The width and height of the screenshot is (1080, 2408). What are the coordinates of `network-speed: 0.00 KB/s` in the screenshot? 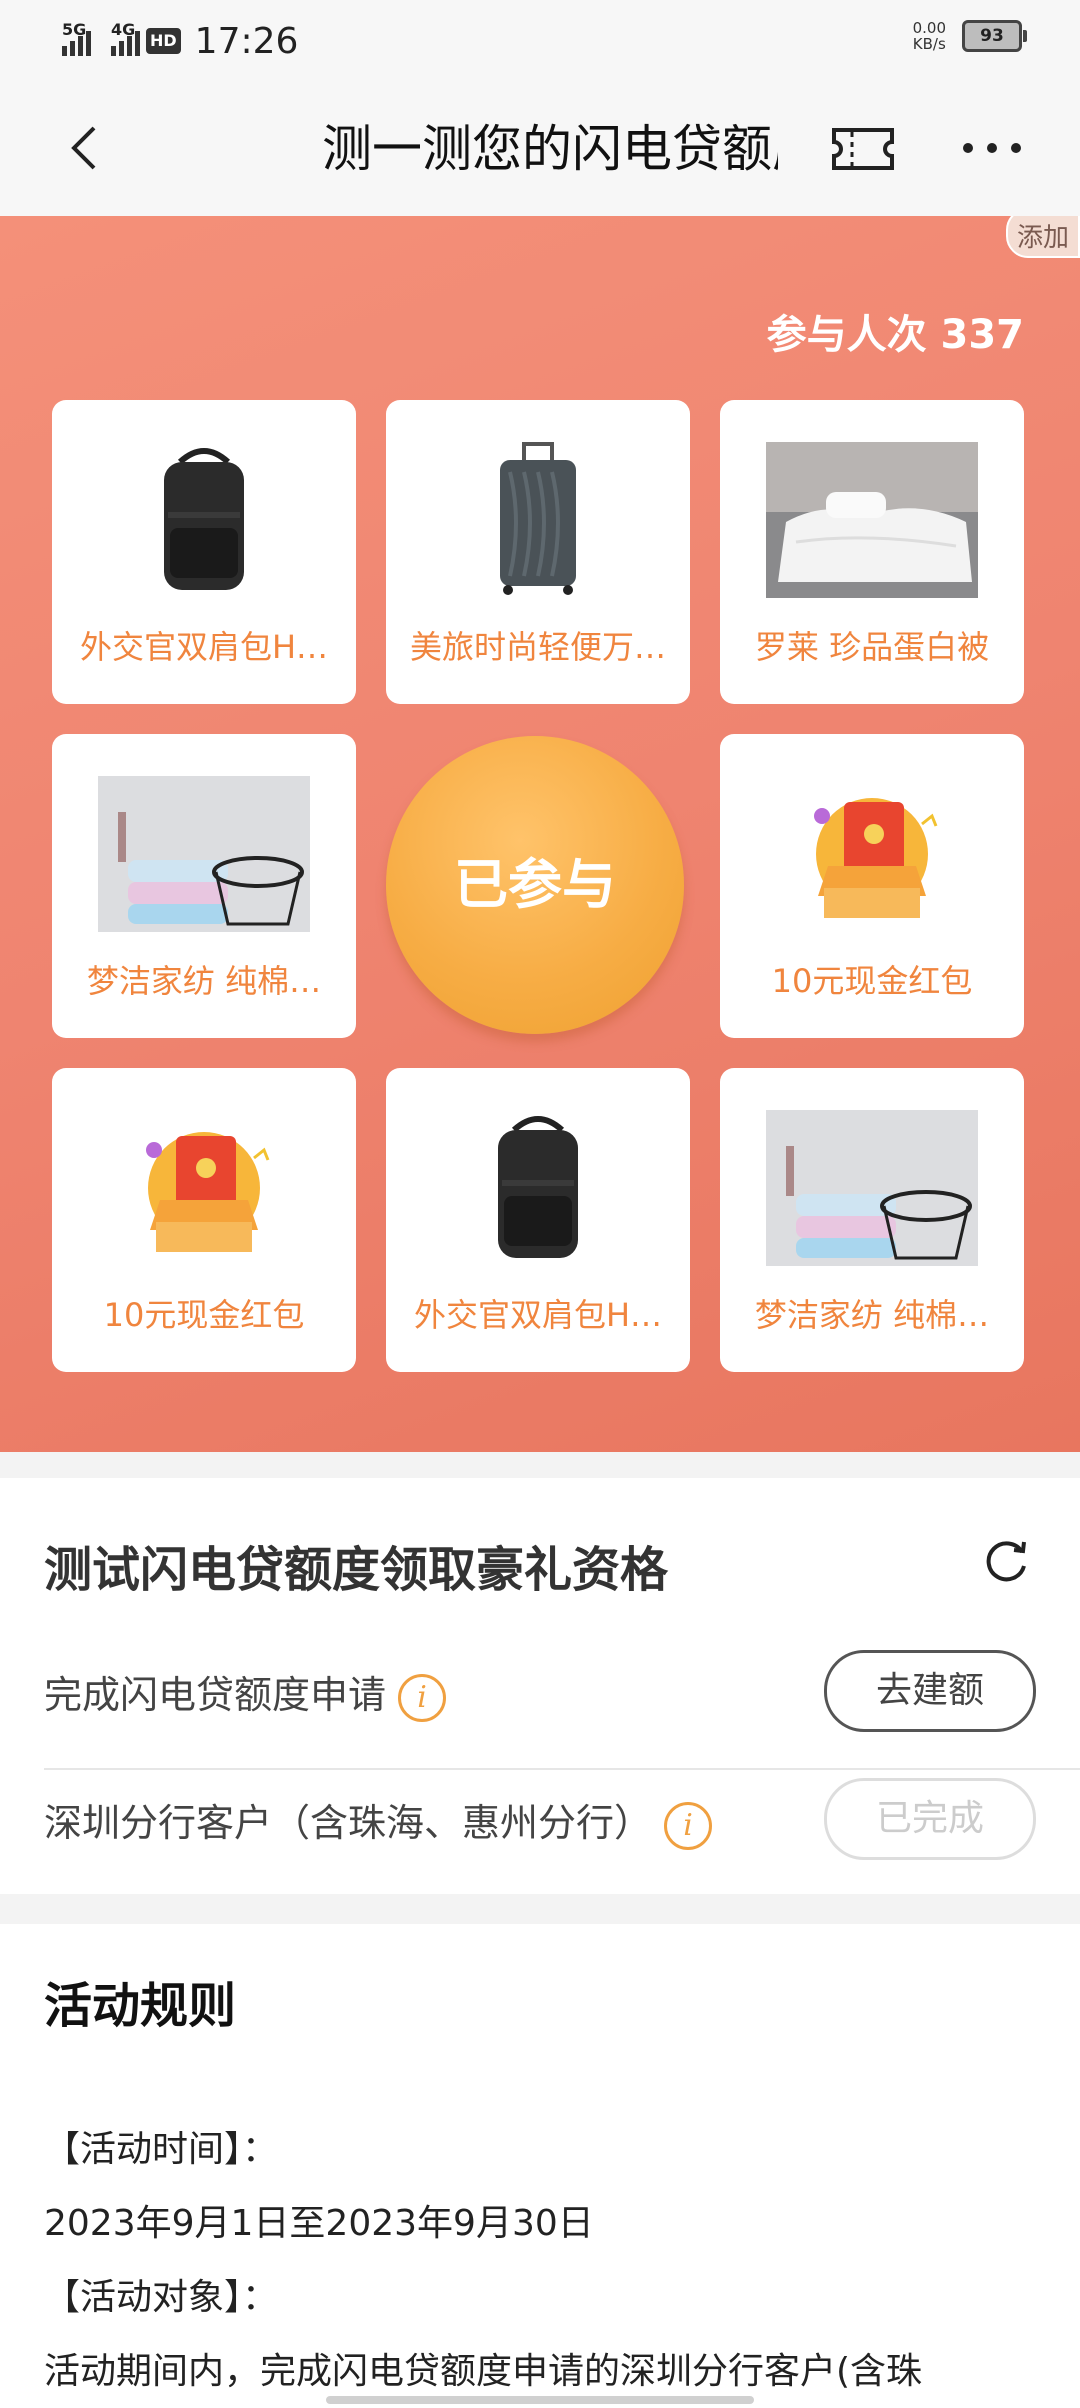 It's located at (929, 36).